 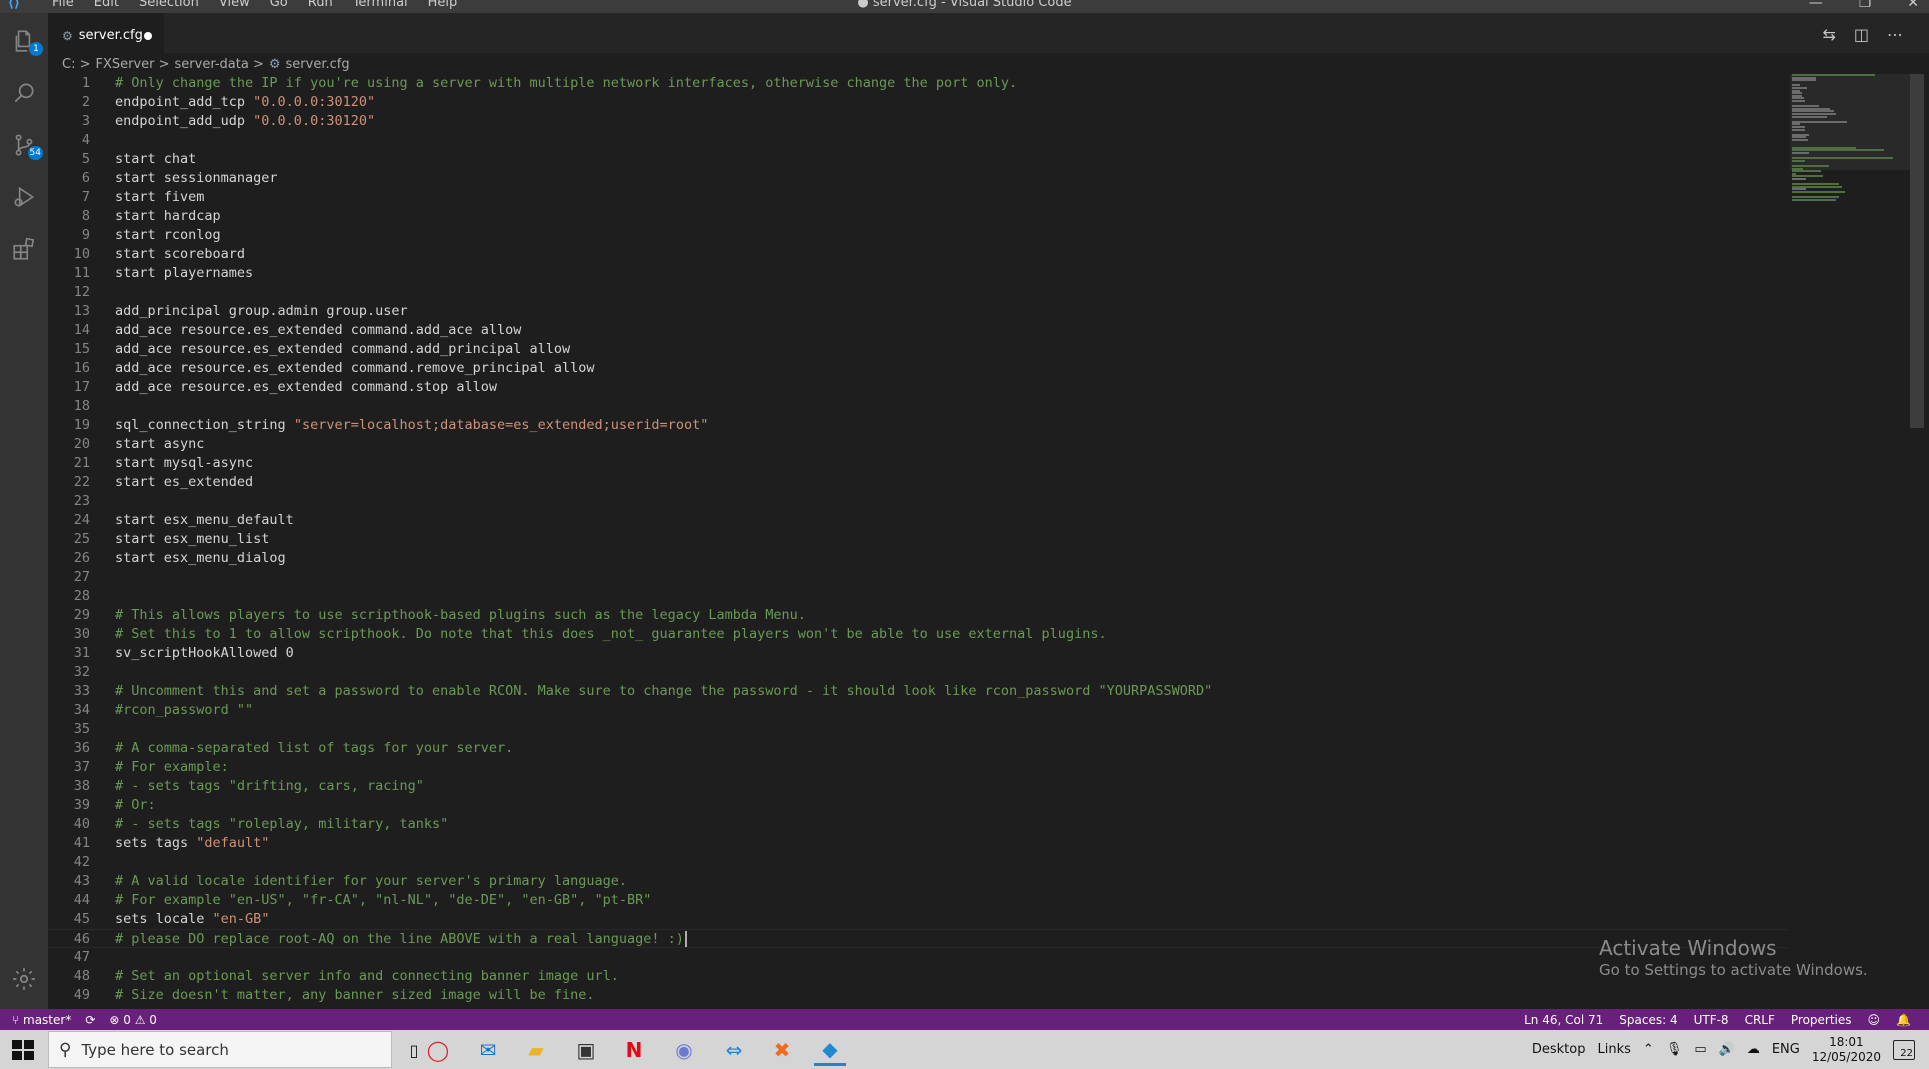 What do you see at coordinates (1648, 1020) in the screenshot?
I see `indentation: Spaces: 4` at bounding box center [1648, 1020].